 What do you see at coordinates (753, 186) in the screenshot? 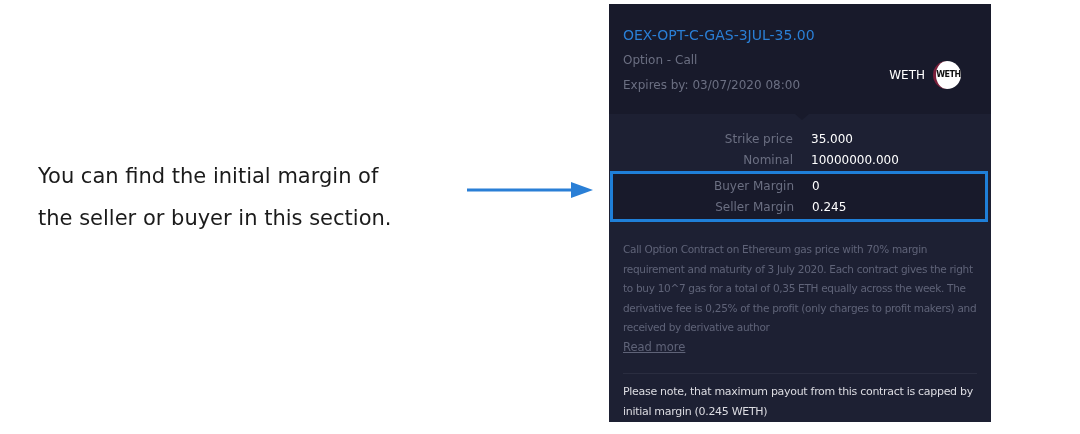
I see `detail-label: Buyer Margin` at bounding box center [753, 186].